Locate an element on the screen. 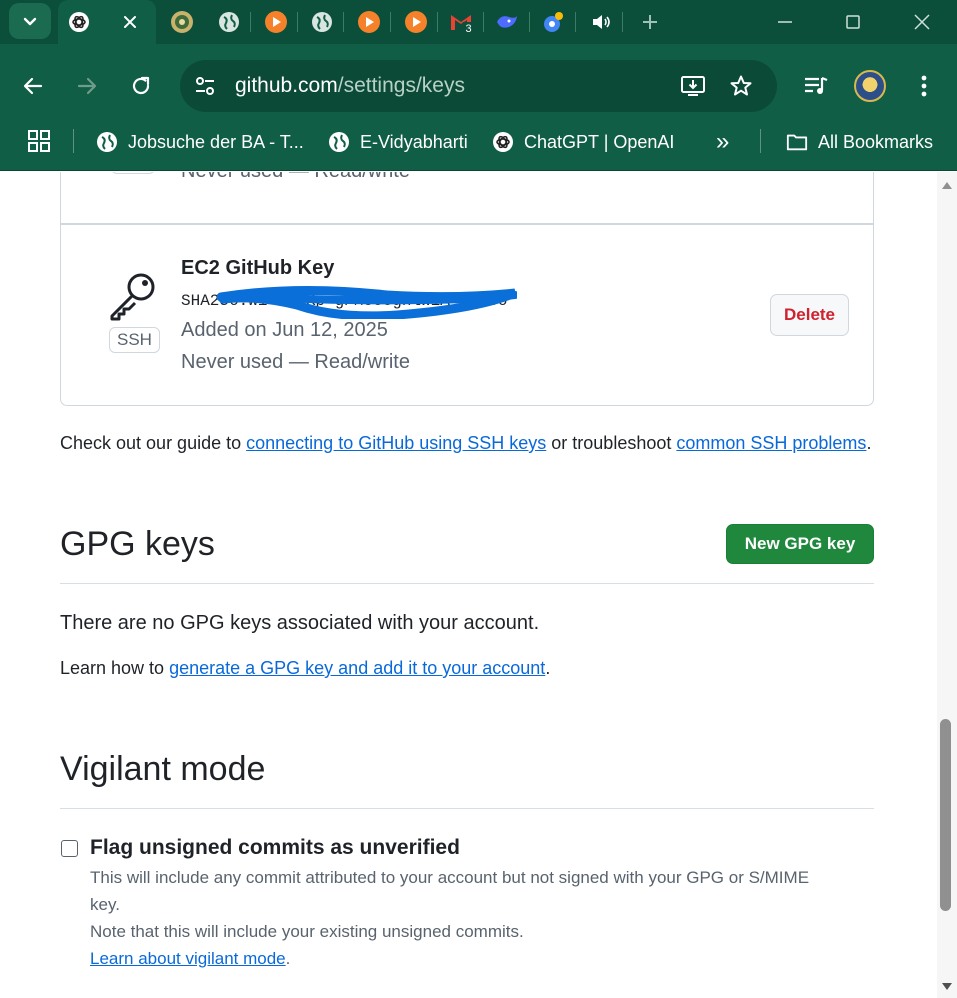 The image size is (957, 998). new-tab-button is located at coordinates (650, 22).